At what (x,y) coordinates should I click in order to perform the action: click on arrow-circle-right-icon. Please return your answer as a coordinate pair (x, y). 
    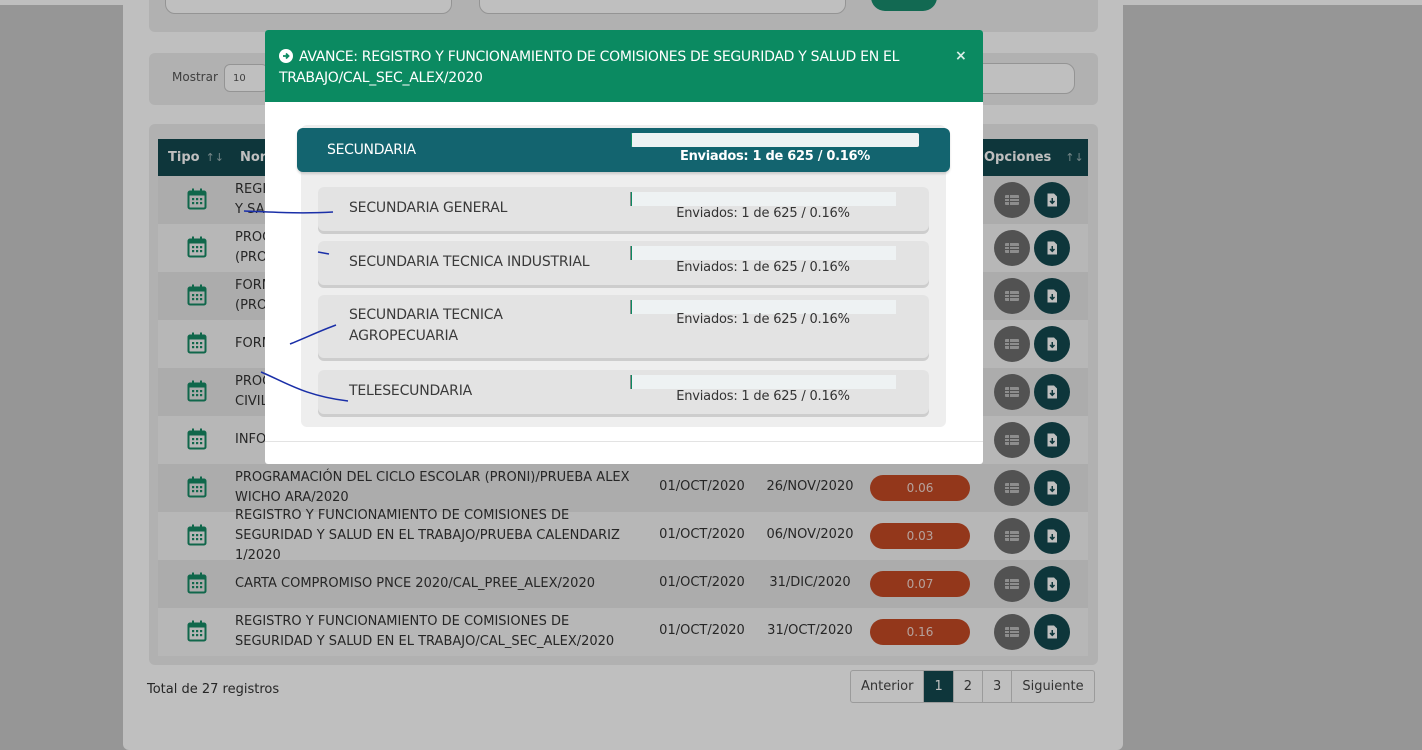
    Looking at the image, I should click on (286, 56).